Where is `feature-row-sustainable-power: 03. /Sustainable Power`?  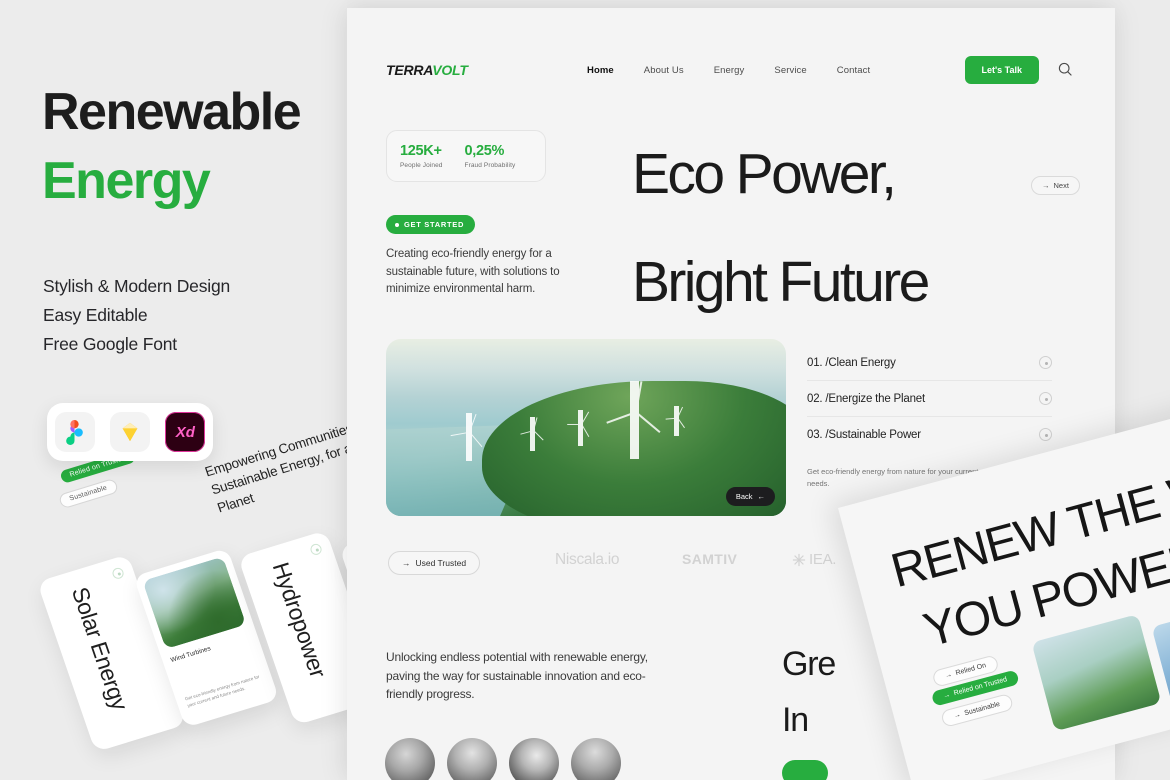
feature-row-sustainable-power: 03. /Sustainable Power is located at coordinates (929, 434).